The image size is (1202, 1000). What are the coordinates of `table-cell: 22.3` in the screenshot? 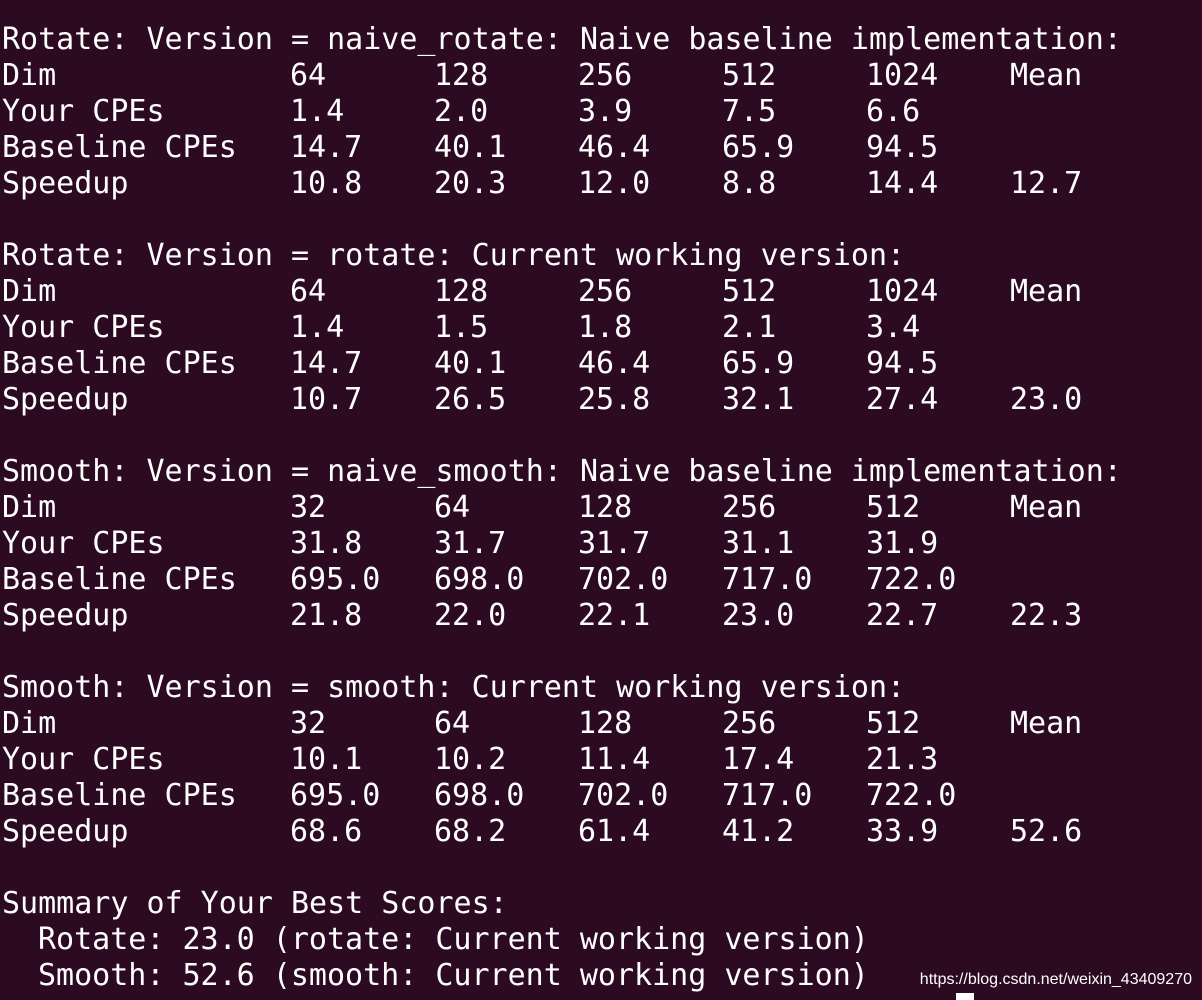 It's located at (1046, 615).